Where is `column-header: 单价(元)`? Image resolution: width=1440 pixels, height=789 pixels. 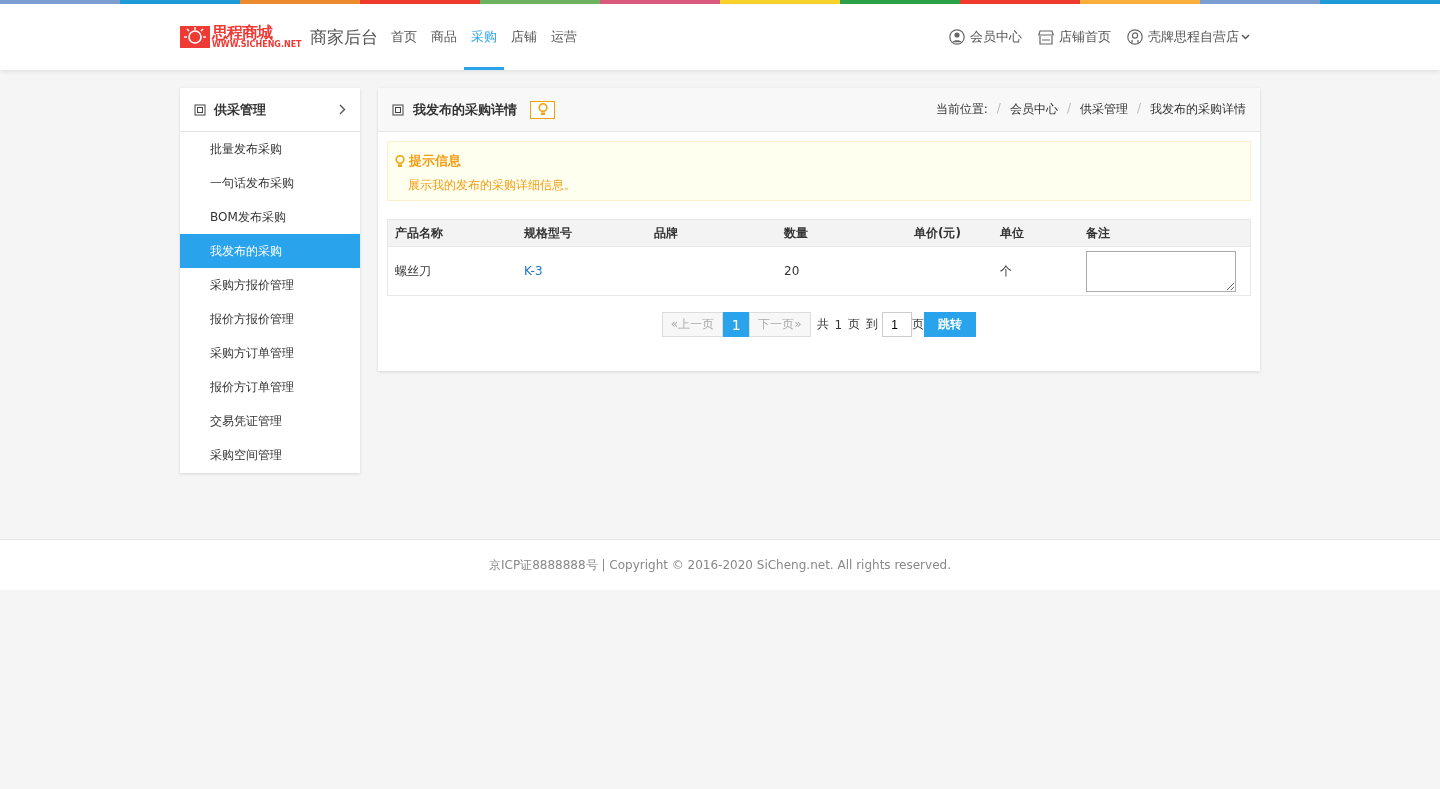 column-header: 单价(元) is located at coordinates (950, 233).